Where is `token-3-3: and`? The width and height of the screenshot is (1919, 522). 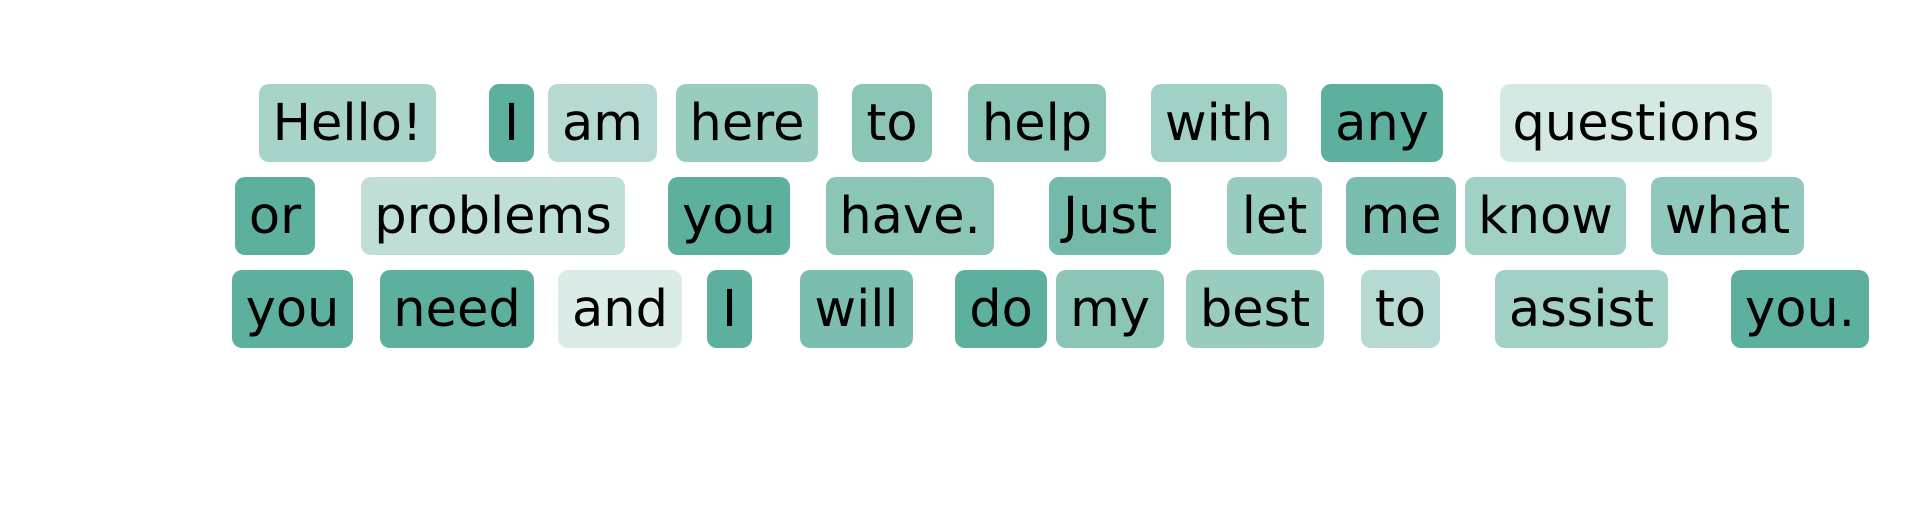
token-3-3: and is located at coordinates (620, 309).